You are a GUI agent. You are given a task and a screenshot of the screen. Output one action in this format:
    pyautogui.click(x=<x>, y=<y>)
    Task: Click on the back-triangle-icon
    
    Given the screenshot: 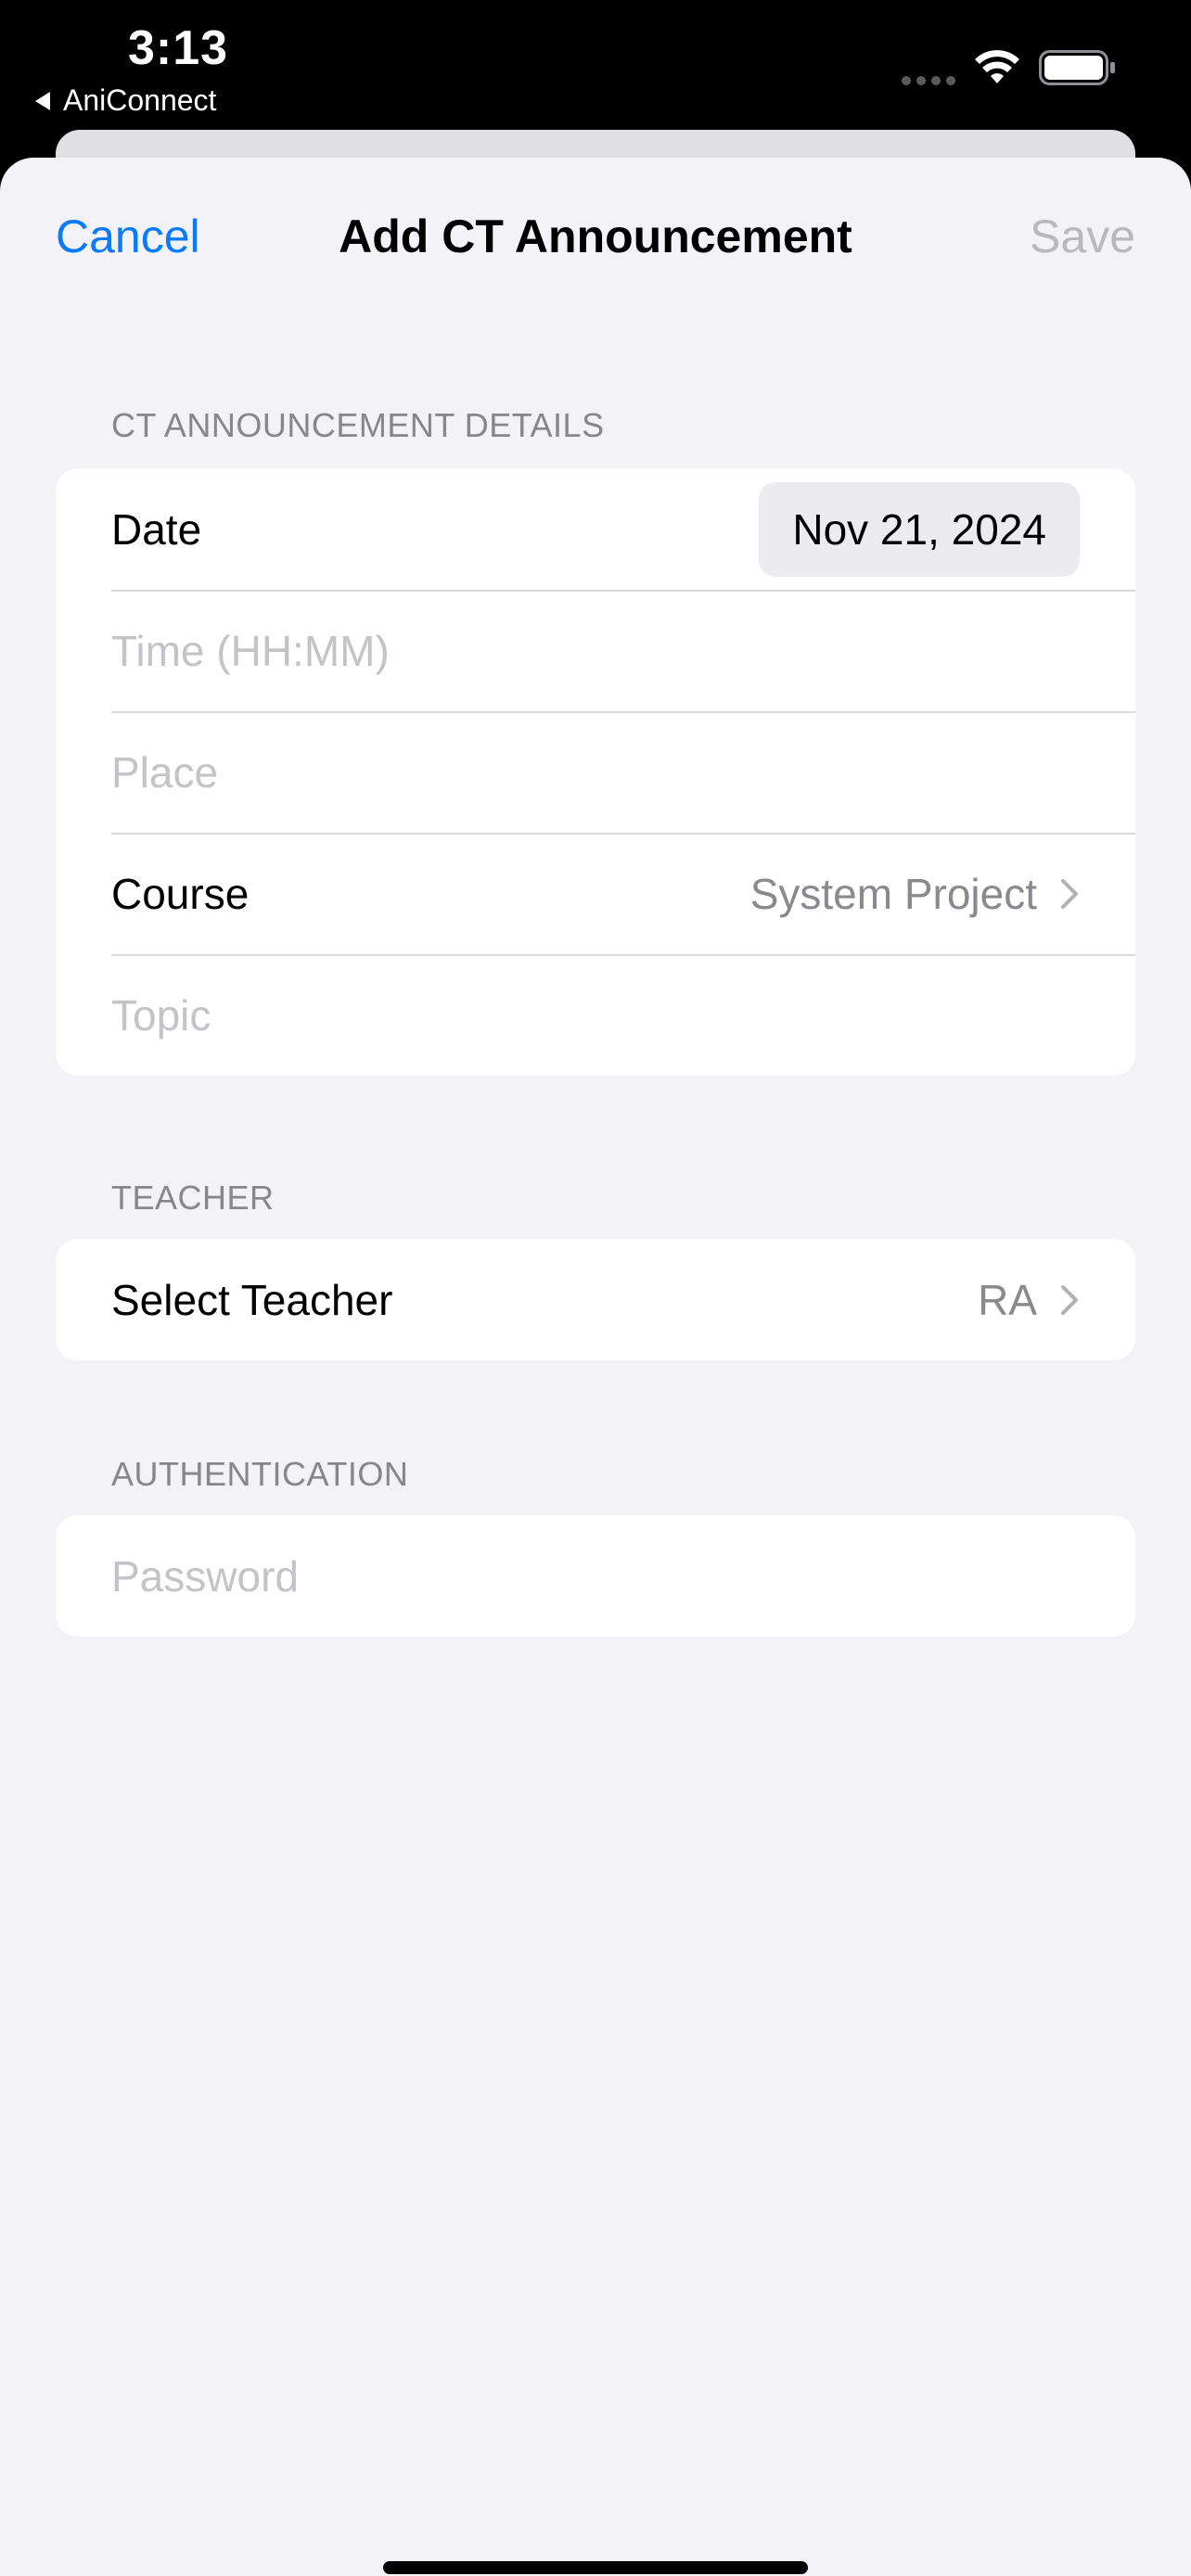 What is the action you would take?
    pyautogui.click(x=43, y=100)
    